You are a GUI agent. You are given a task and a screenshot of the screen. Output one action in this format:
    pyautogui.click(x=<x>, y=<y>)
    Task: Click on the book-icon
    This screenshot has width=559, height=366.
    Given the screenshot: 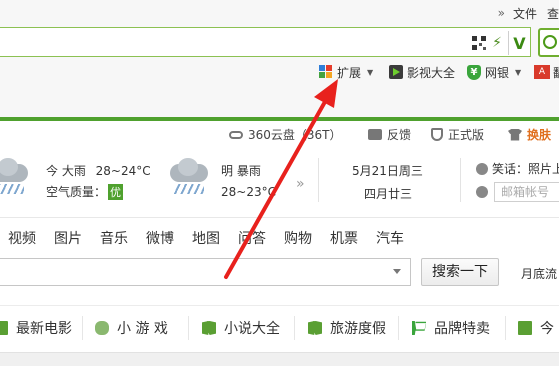 What is the action you would take?
    pyautogui.click(x=209, y=328)
    